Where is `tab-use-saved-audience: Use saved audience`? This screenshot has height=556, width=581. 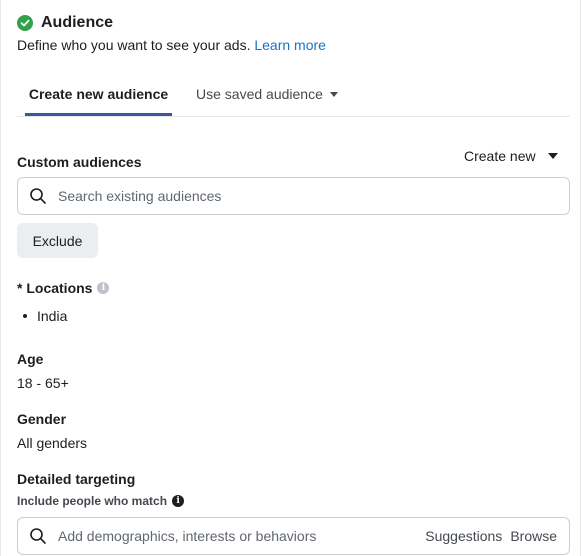
tab-use-saved-audience: Use saved audience is located at coordinates (267, 94).